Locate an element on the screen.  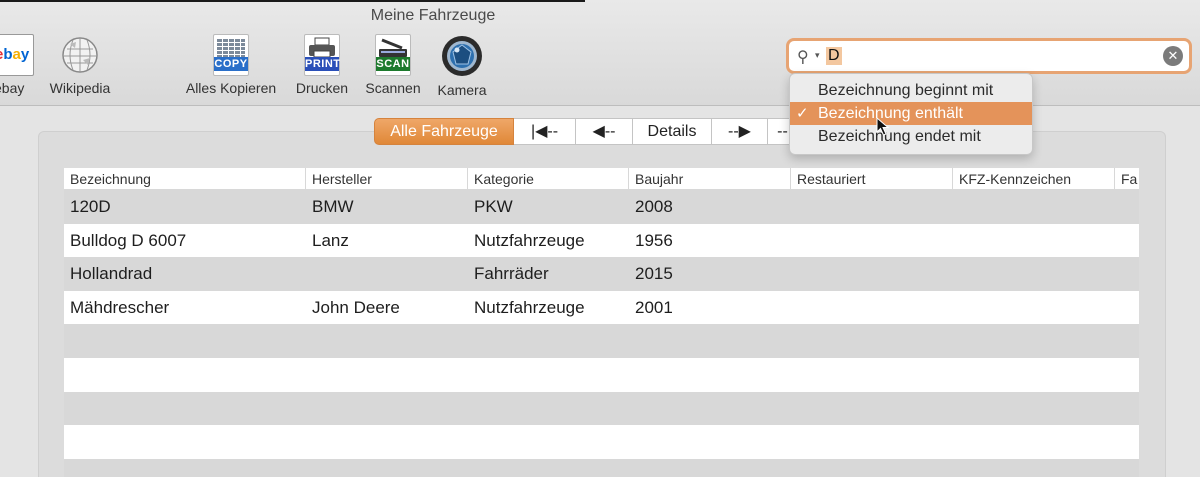
chevron-down-icon: ▾ is located at coordinates (817, 55).